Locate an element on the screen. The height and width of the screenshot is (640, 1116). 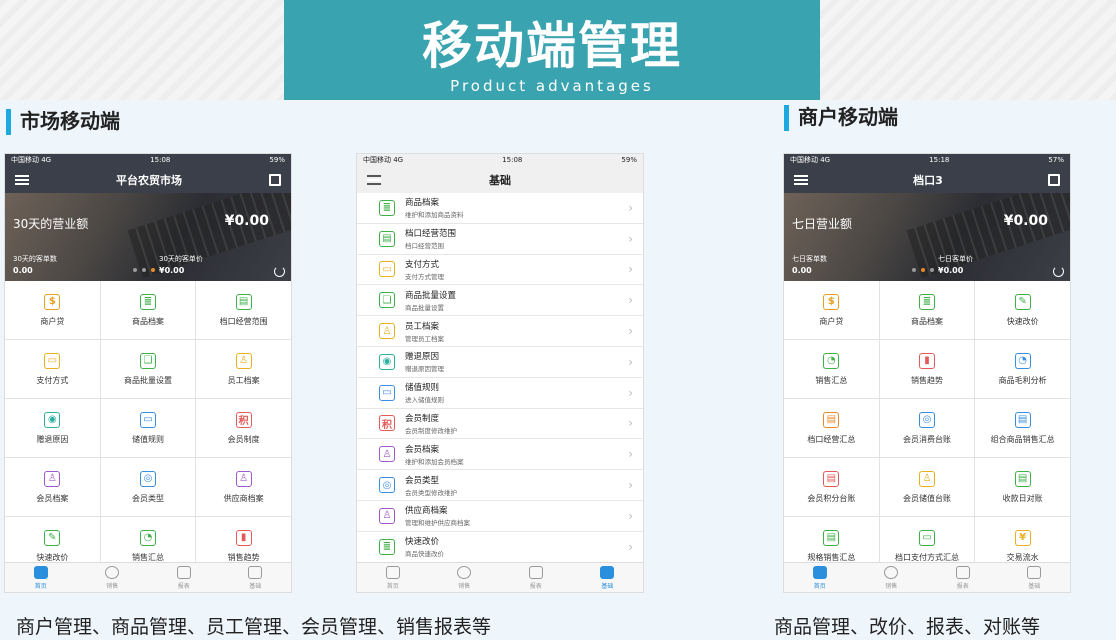
grid-item: ▤ 档口经营汇总 is located at coordinates (831, 428).